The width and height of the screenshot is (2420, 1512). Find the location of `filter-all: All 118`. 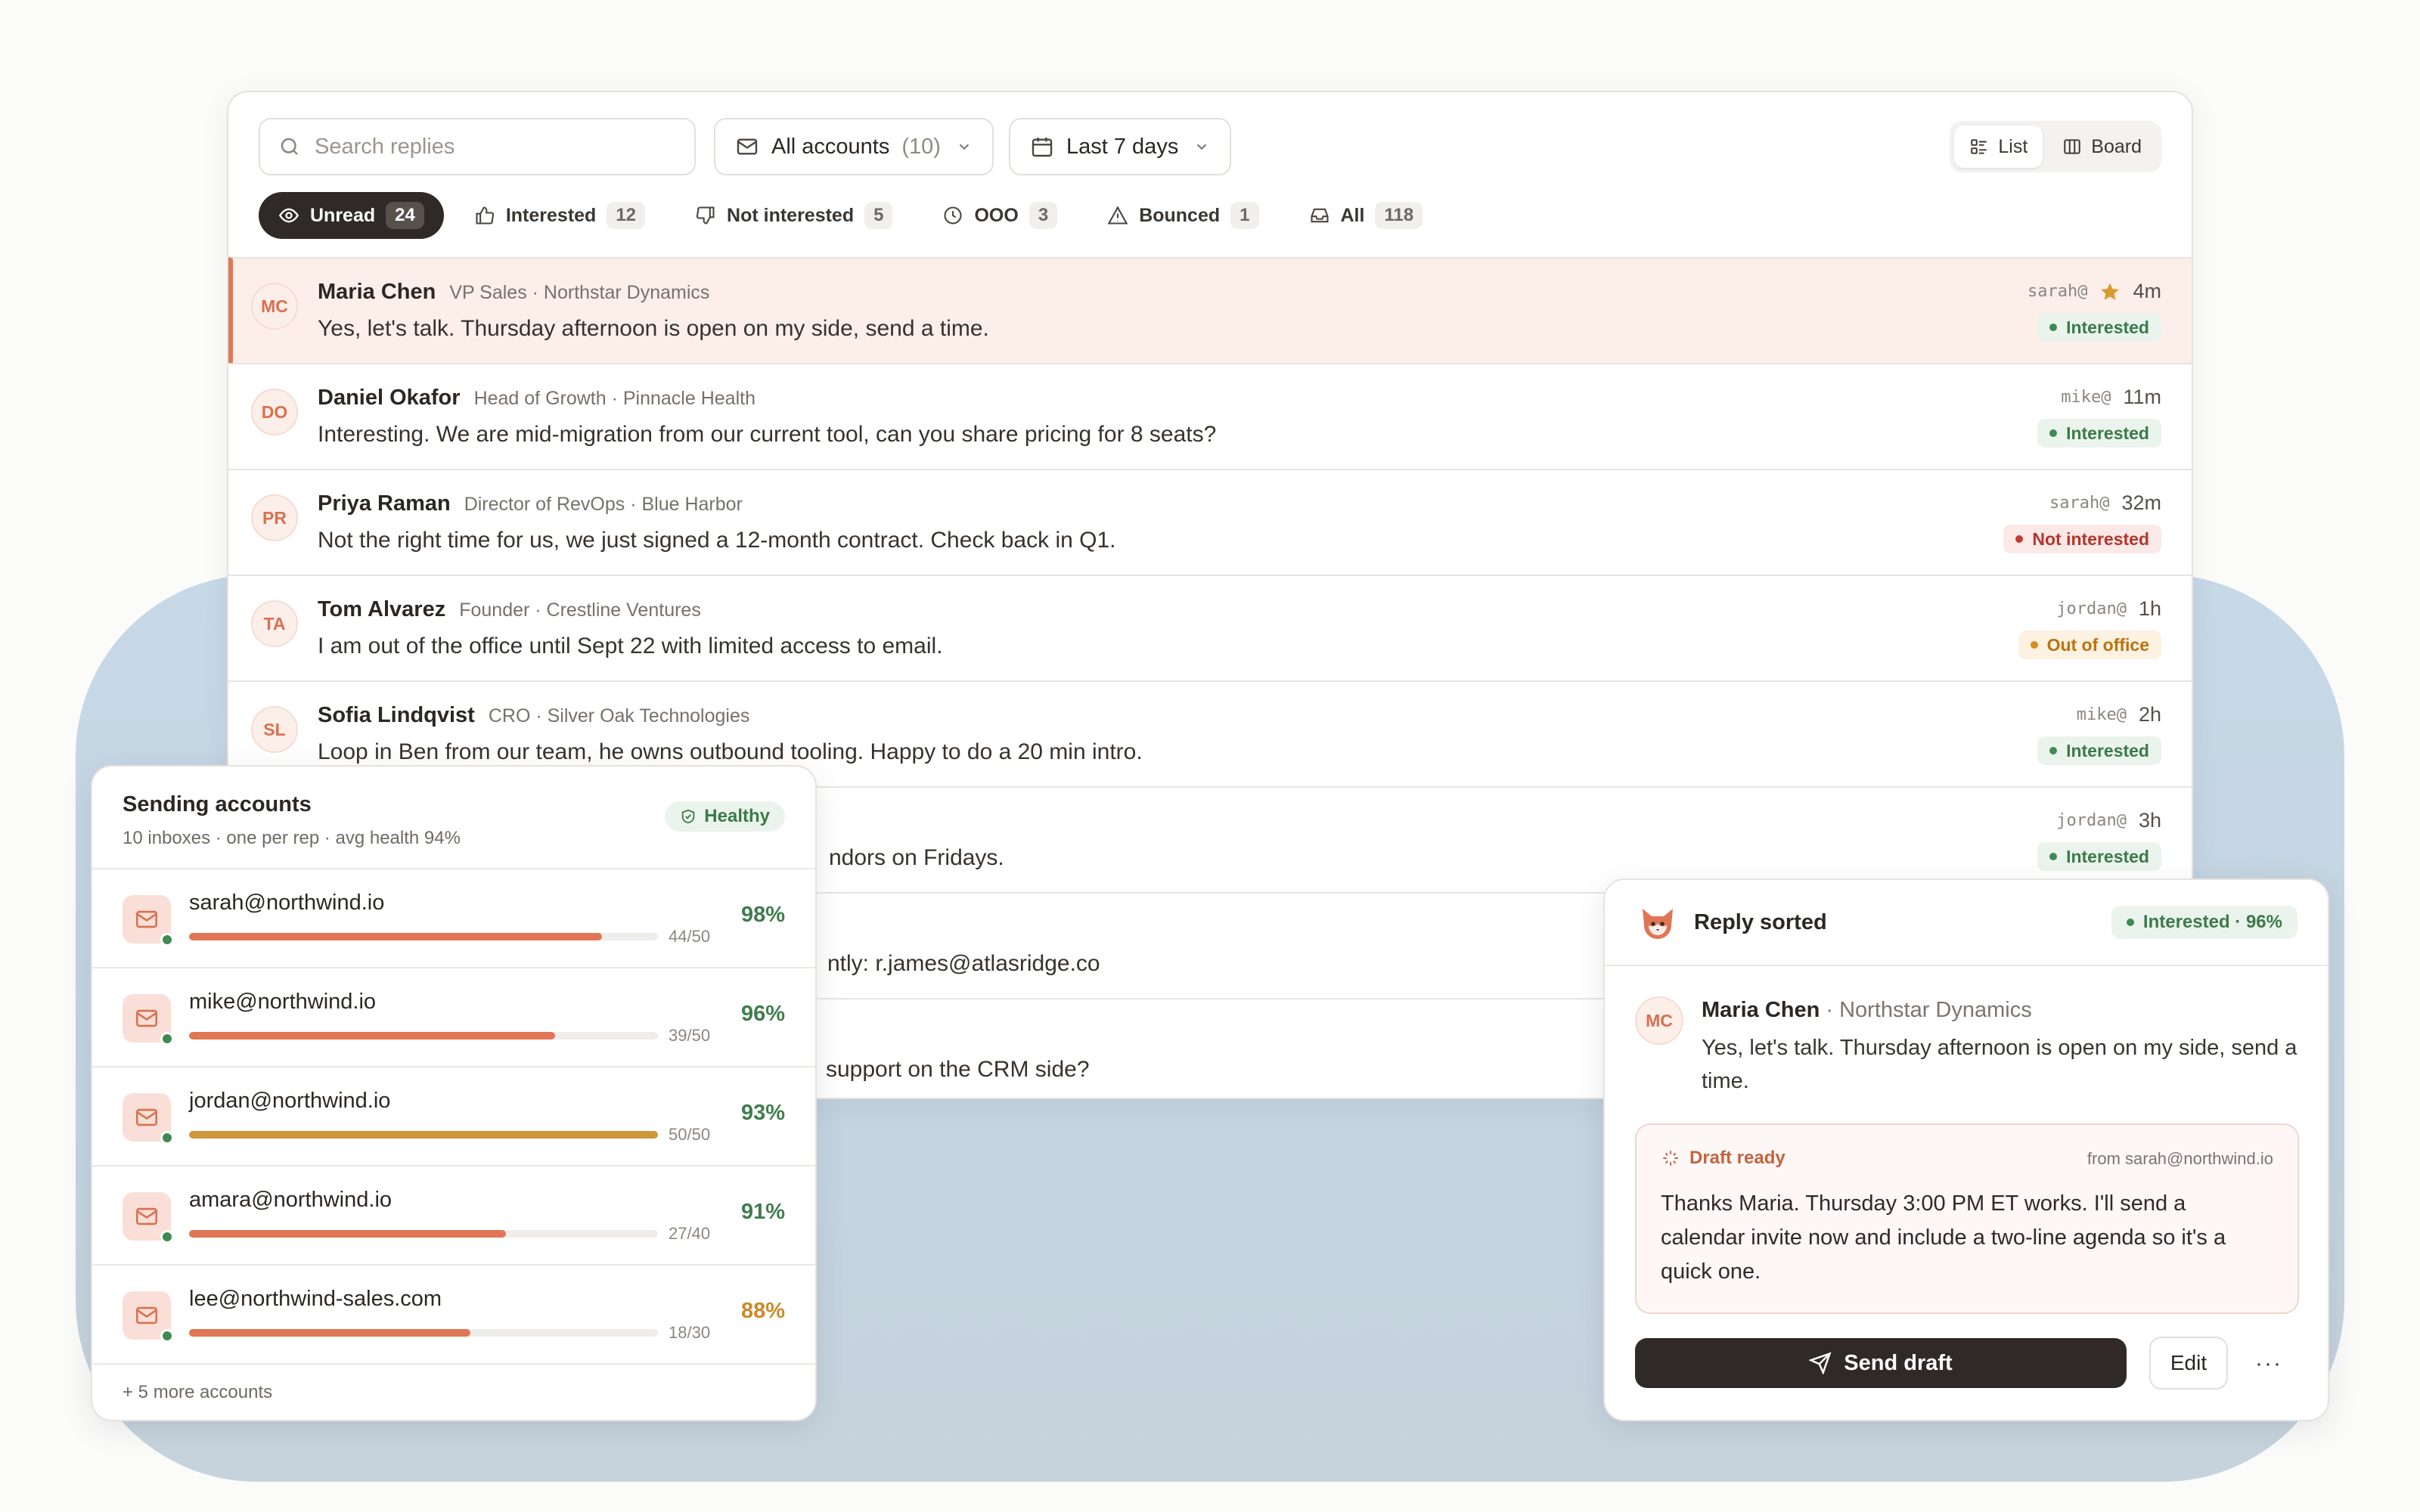

filter-all: All 118 is located at coordinates (1366, 216).